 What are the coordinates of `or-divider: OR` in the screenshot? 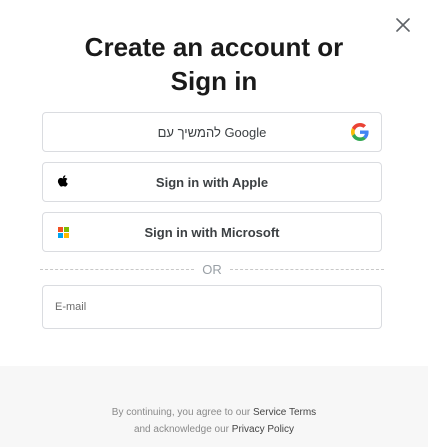 It's located at (212, 269).